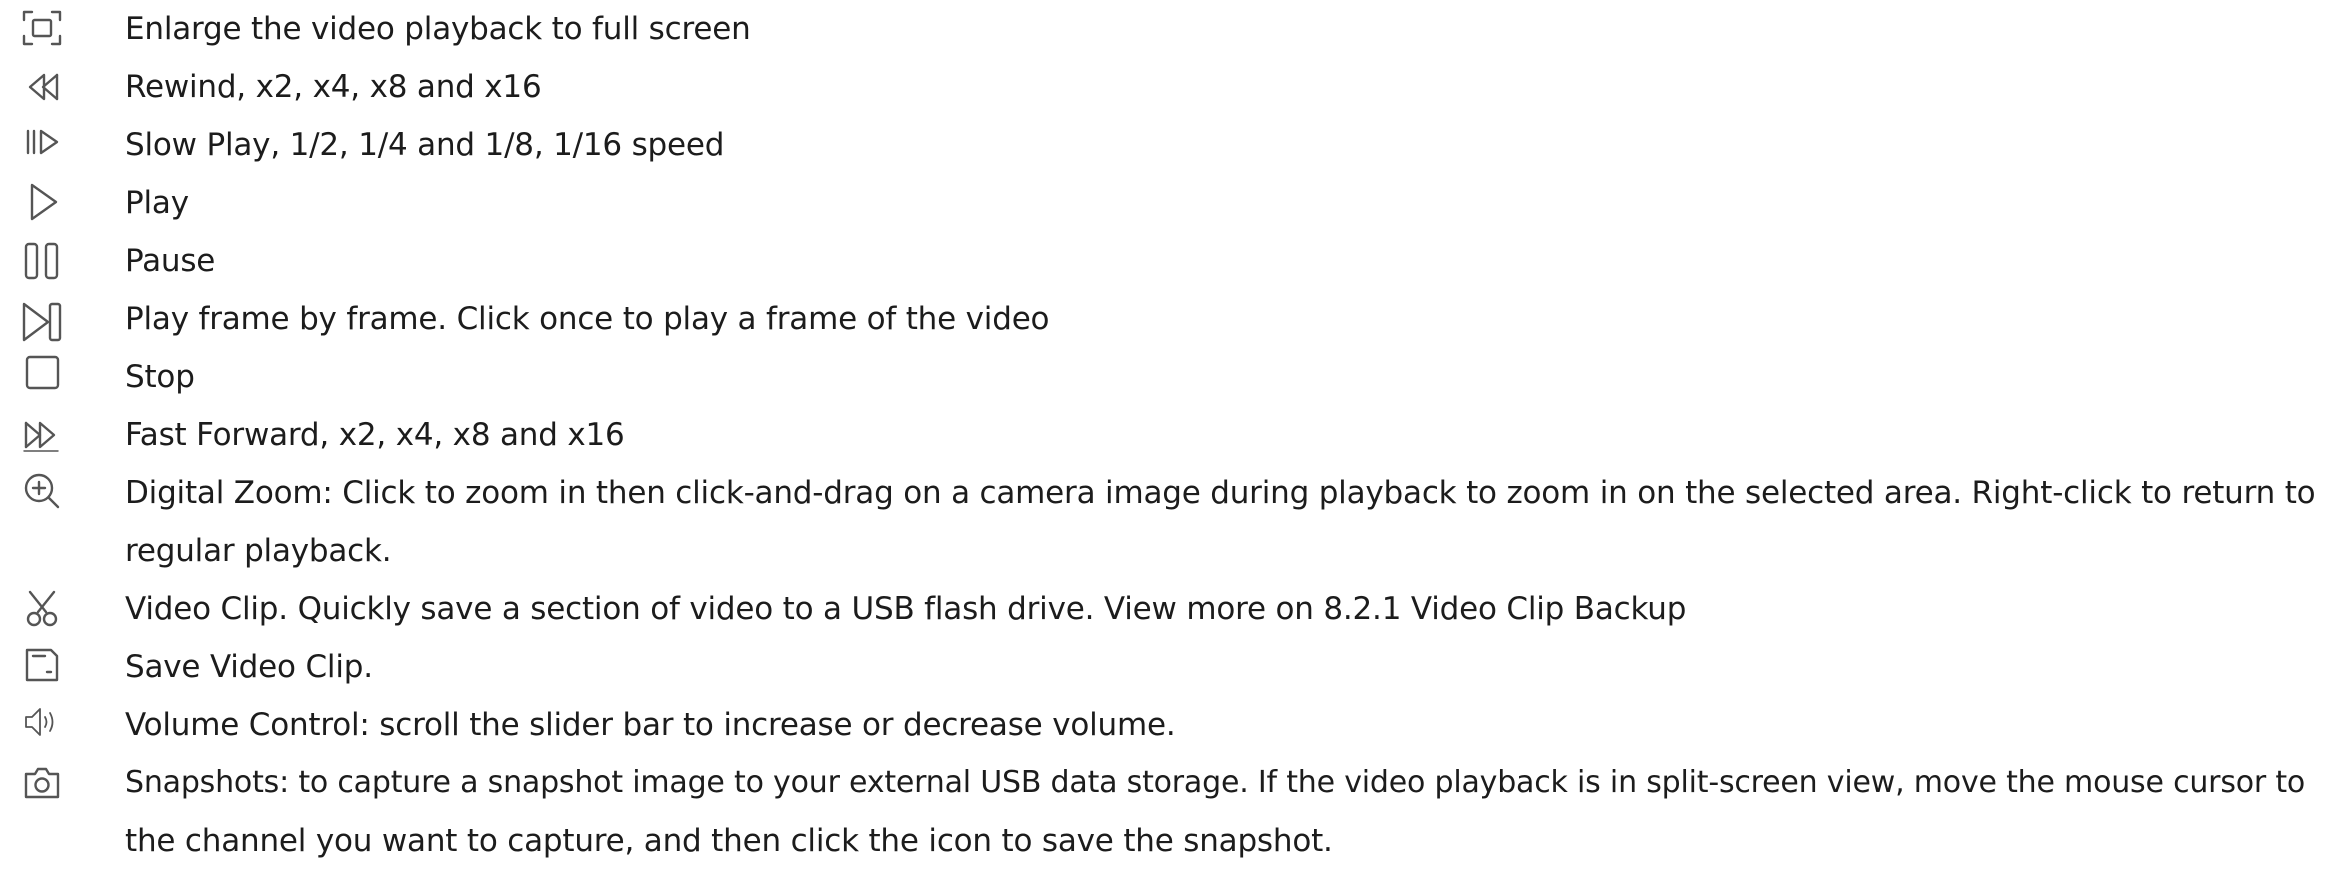 This screenshot has height=870, width=2342. What do you see at coordinates (157, 203) in the screenshot?
I see `legend-description: Play` at bounding box center [157, 203].